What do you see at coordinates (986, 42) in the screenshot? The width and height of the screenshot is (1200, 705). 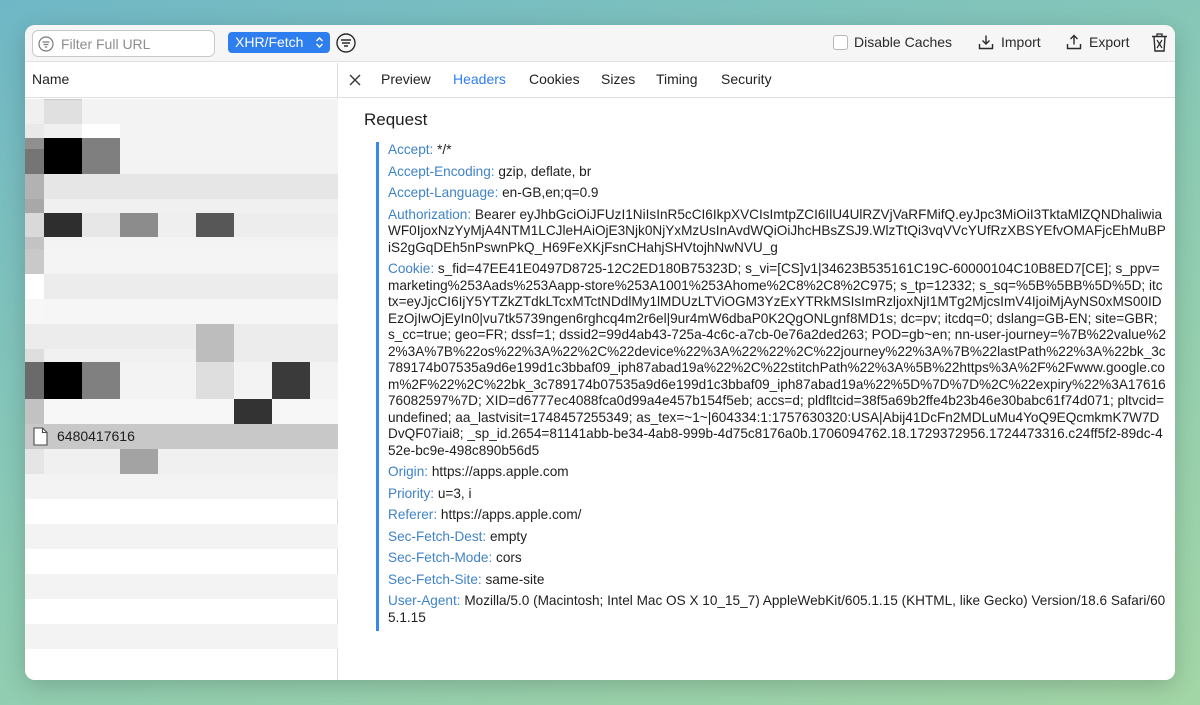 I see `import-icon` at bounding box center [986, 42].